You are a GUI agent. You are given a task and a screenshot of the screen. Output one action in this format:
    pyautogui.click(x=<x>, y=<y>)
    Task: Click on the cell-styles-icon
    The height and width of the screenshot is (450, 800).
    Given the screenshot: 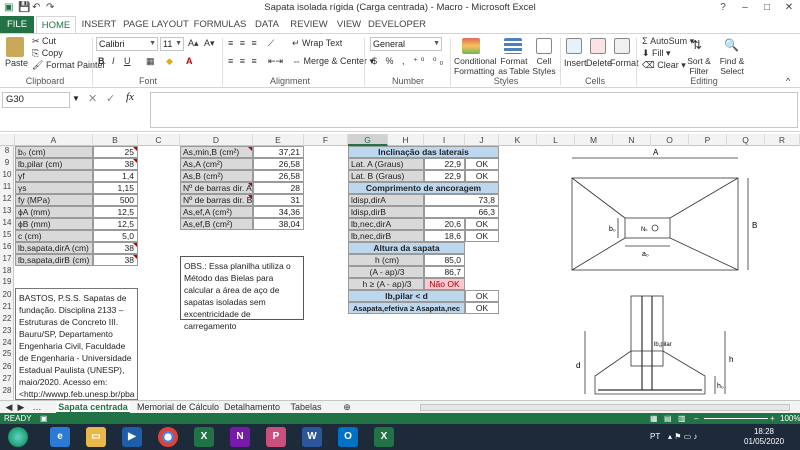 What is the action you would take?
    pyautogui.click(x=544, y=46)
    